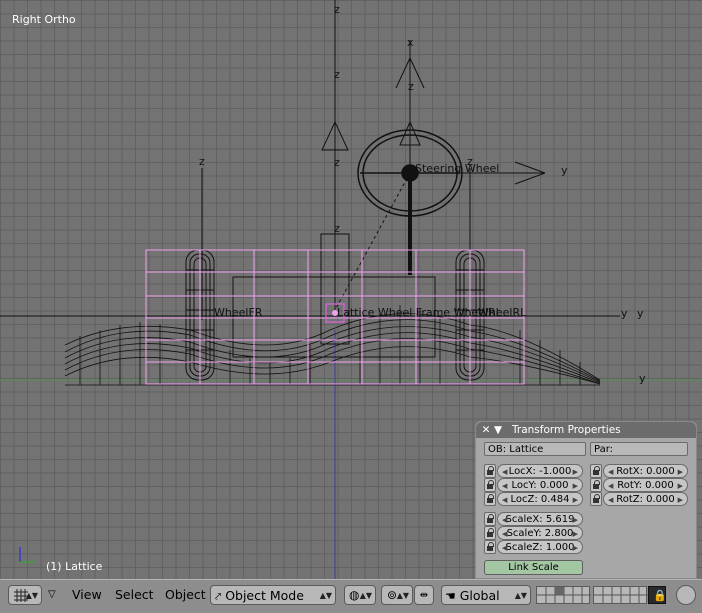  I want to click on scalex-field: ◀ ScaleX: 5.619 ▶, so click(540, 519).